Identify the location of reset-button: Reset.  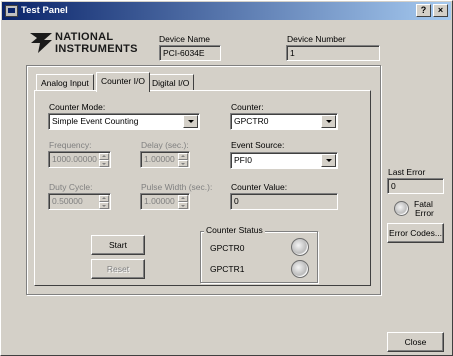
(118, 269).